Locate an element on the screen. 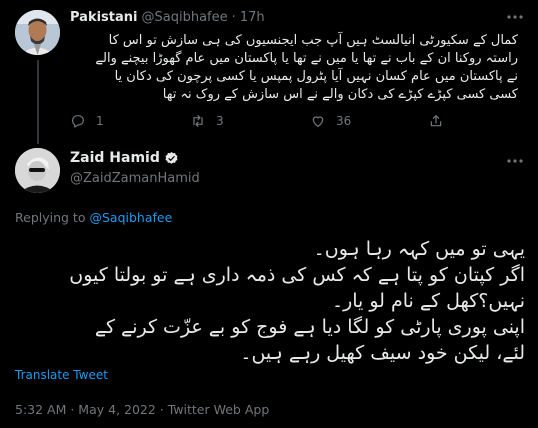  replying-to: Replying to @Saqibhafee is located at coordinates (93, 217).